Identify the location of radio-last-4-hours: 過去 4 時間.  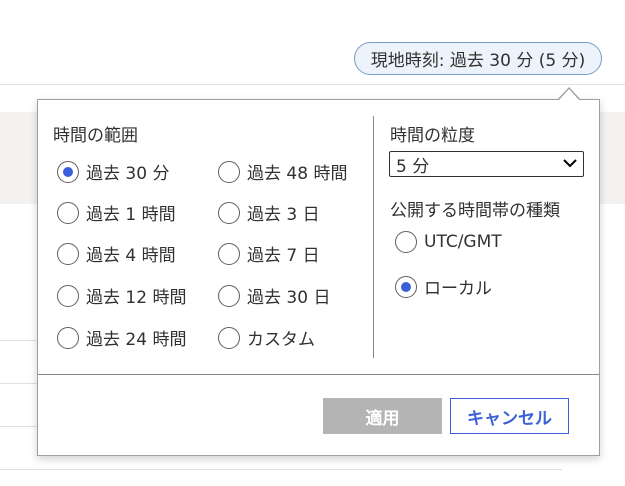
(116, 253).